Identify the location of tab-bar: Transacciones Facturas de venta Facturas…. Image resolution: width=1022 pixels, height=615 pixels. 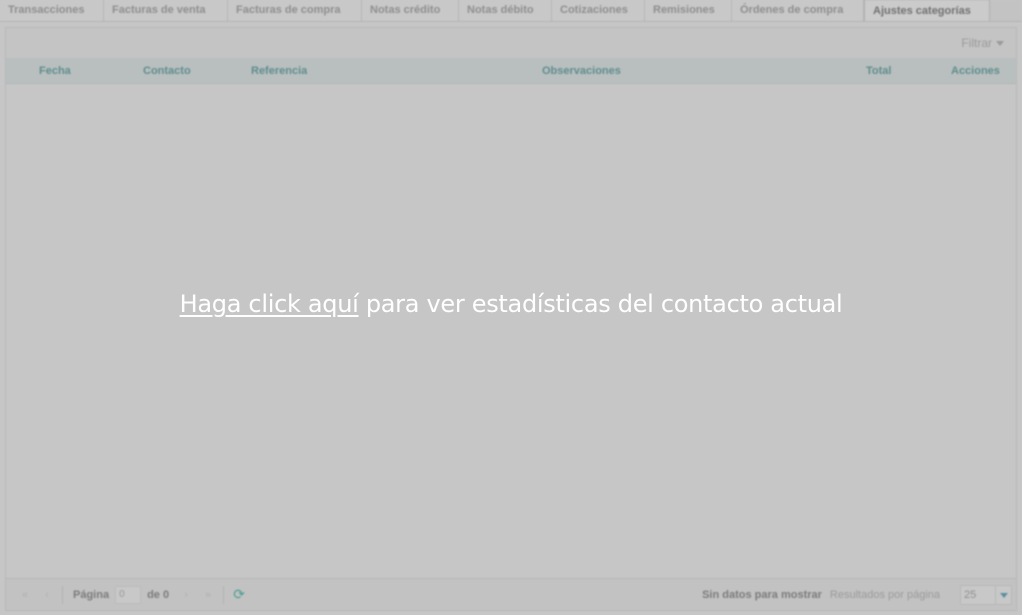
(511, 11).